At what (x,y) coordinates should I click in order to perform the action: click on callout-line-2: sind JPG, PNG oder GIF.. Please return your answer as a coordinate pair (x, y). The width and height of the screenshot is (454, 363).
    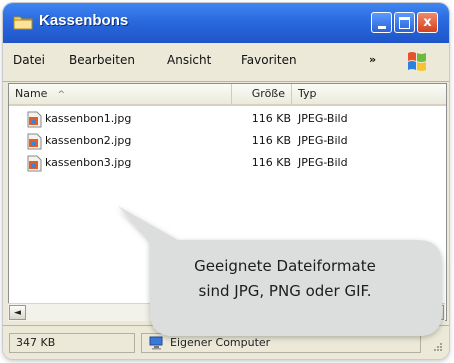
    Looking at the image, I should click on (285, 291).